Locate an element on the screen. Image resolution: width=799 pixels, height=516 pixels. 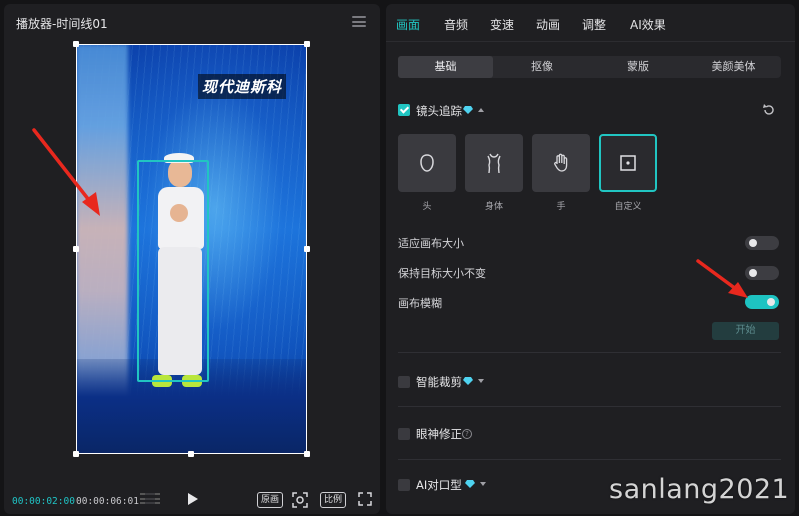
subtab-basic: 基础 is located at coordinates (445, 67).